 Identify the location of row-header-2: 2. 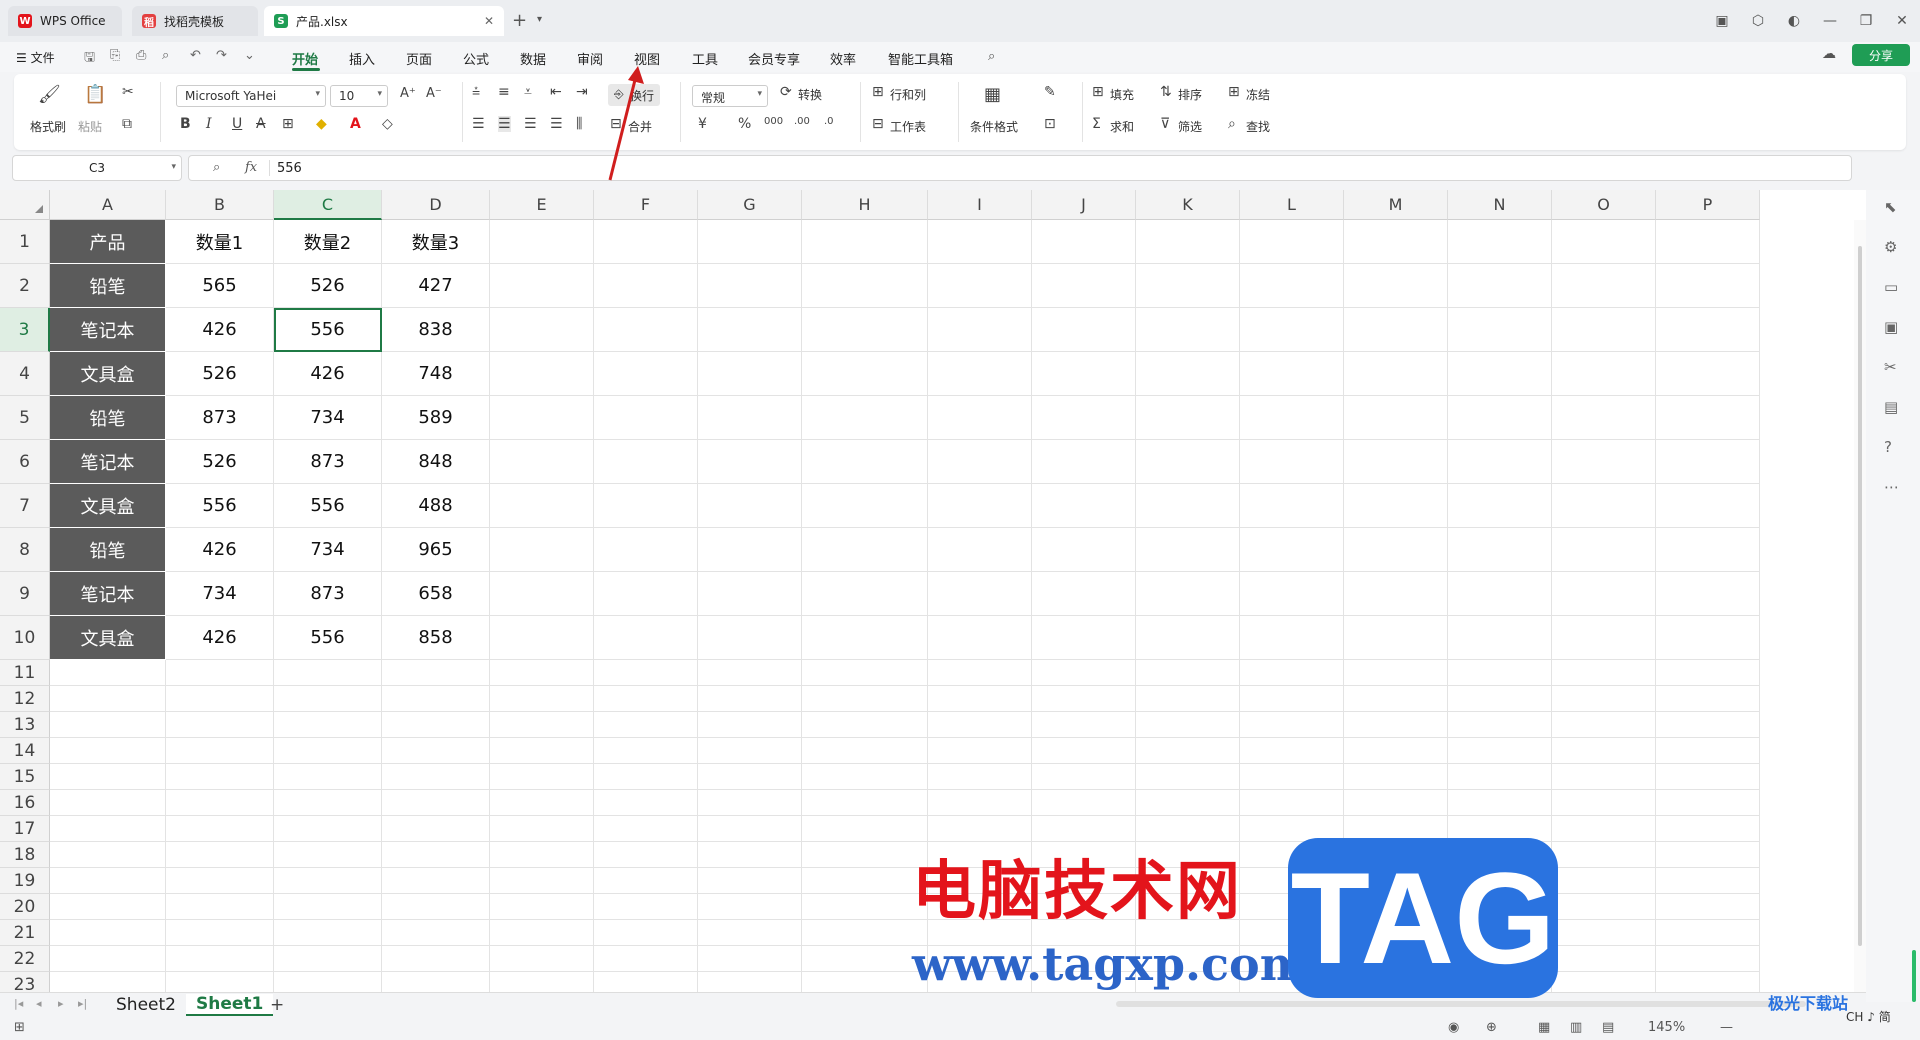
(25, 286).